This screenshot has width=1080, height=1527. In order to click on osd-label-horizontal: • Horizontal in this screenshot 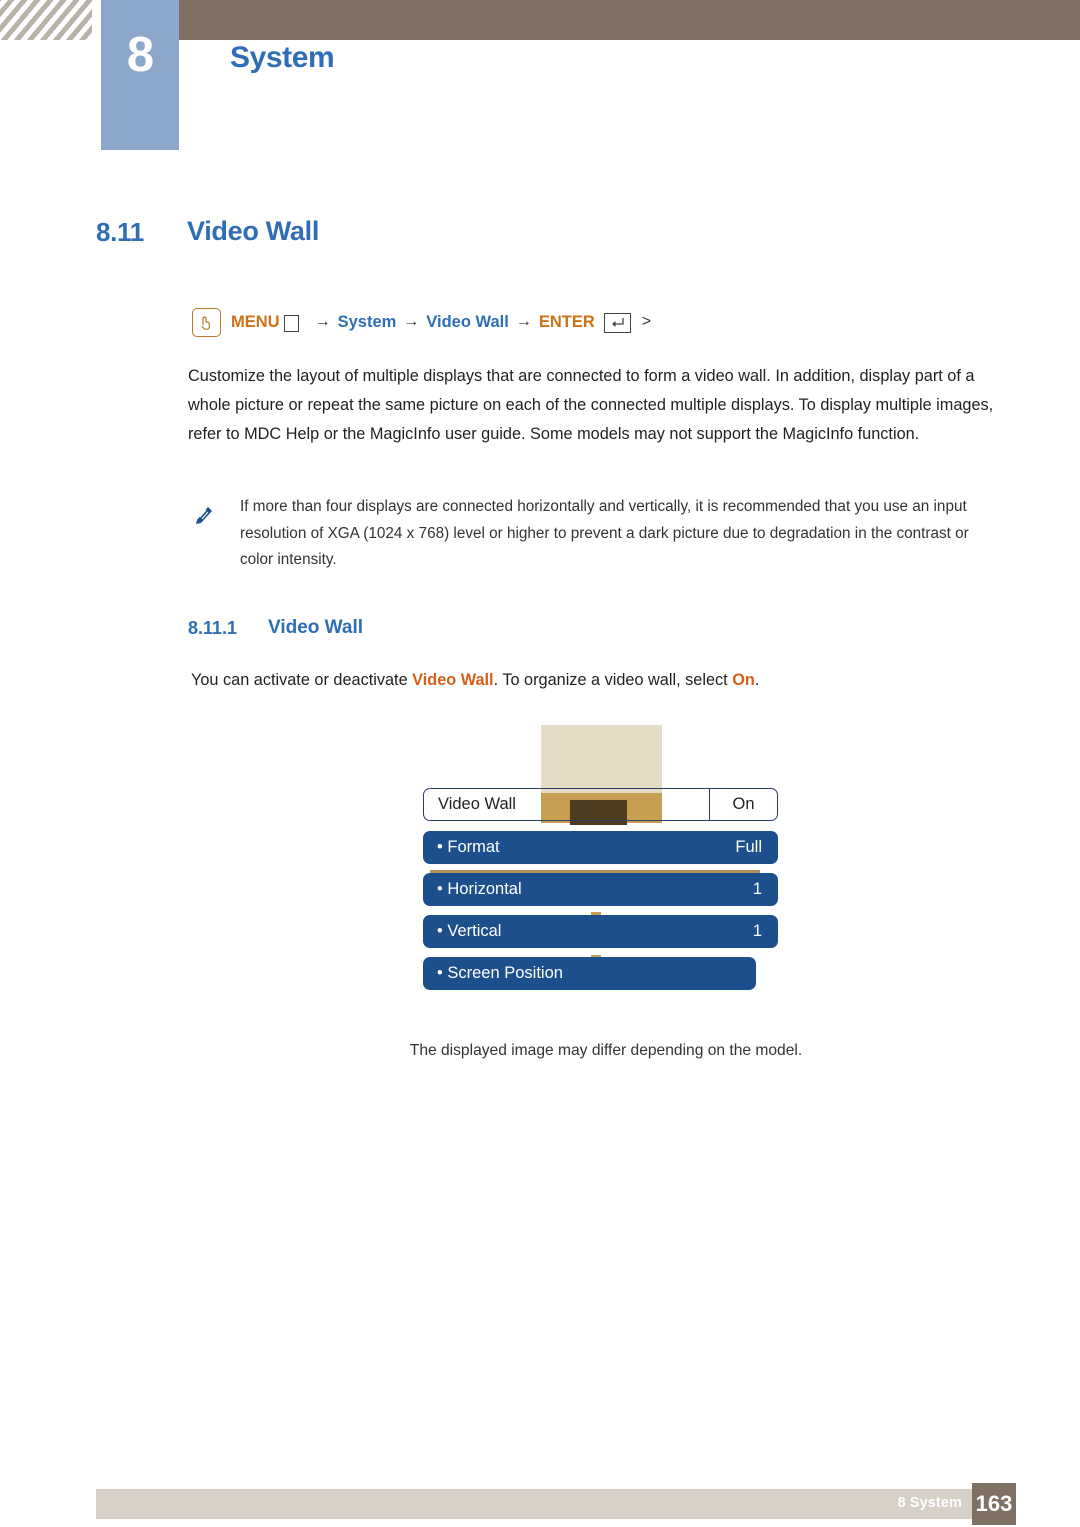, I will do `click(479, 889)`.